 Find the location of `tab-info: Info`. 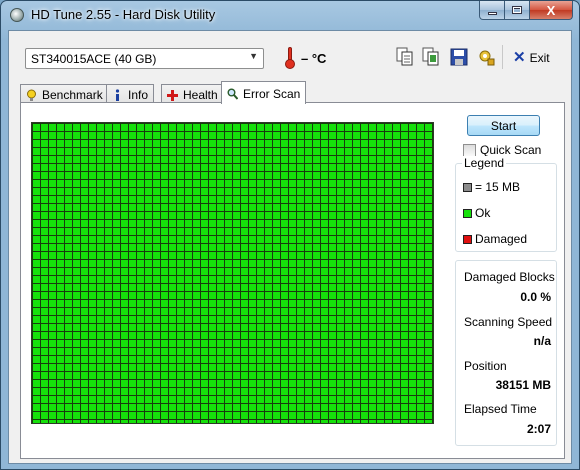

tab-info: Info is located at coordinates (130, 93).